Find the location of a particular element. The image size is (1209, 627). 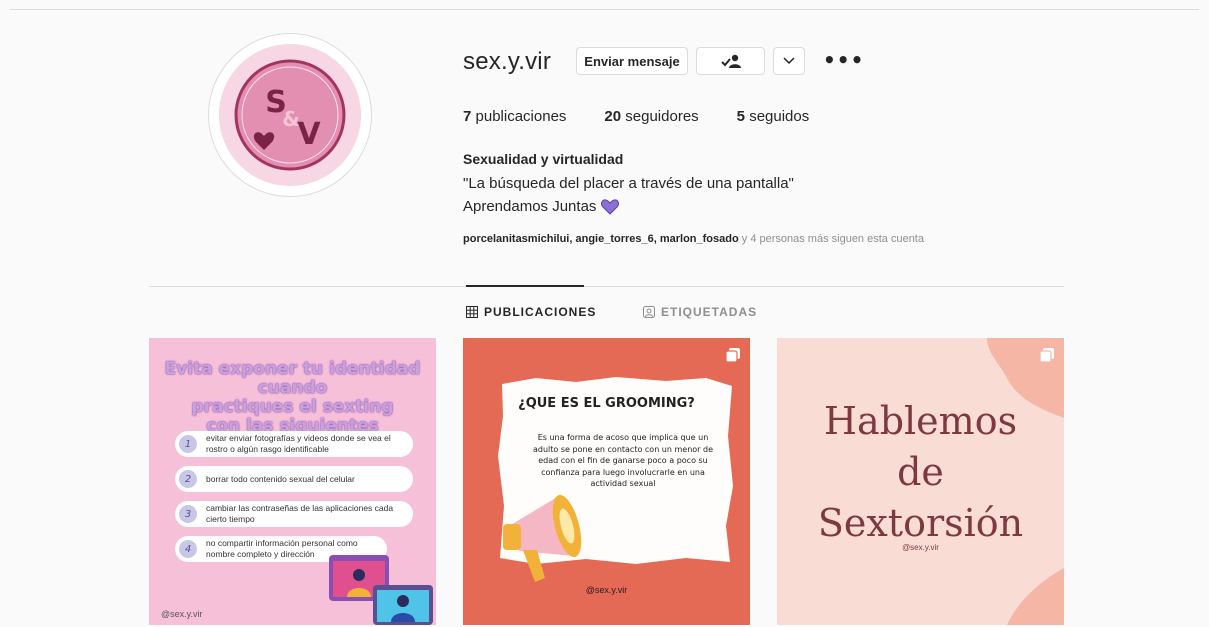

active-tab-indicator is located at coordinates (525, 286).